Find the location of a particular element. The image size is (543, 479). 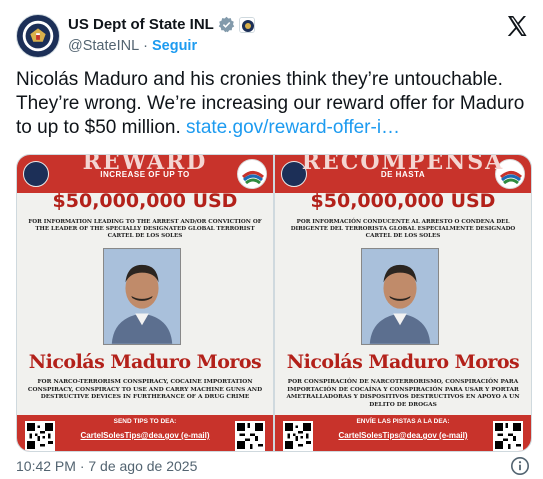

poster-subhead: DE HASTA is located at coordinates (403, 174).